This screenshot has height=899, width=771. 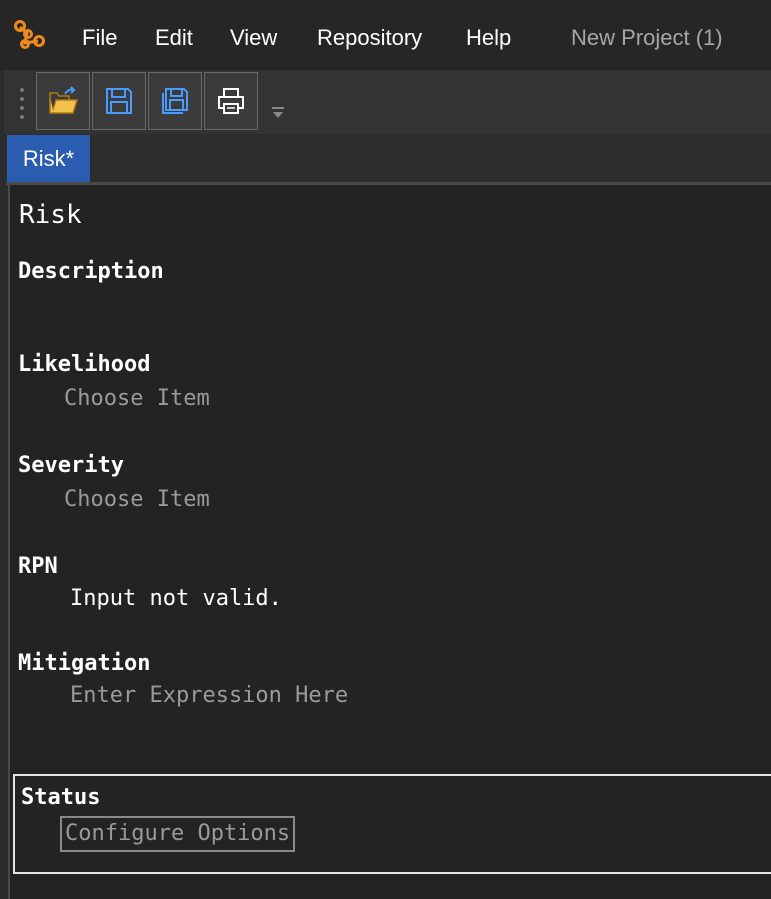 What do you see at coordinates (84, 663) in the screenshot?
I see `mitigation-label: Mitigation` at bounding box center [84, 663].